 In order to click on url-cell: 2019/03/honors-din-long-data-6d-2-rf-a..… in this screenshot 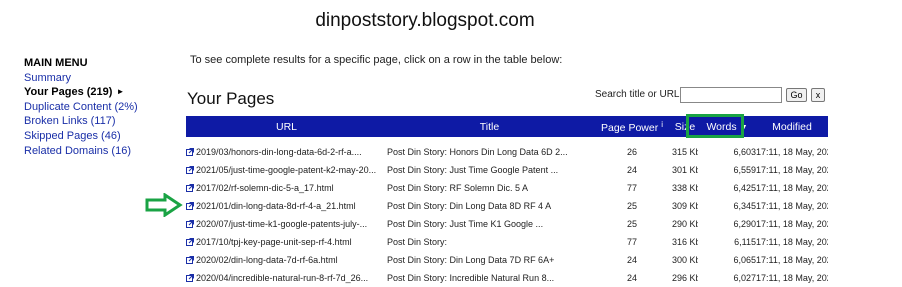, I will do `click(286, 149)`.